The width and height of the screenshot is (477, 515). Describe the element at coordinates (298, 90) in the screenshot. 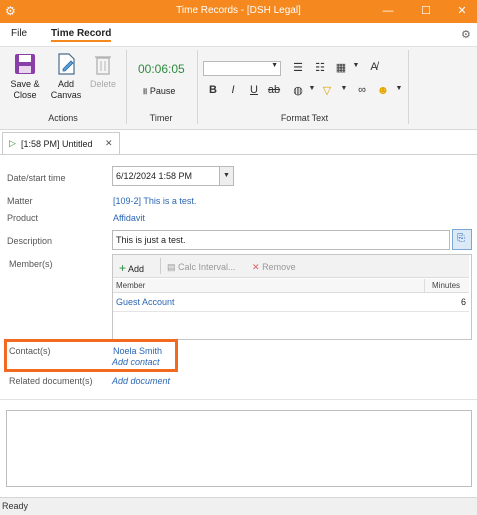

I see `palette-icon: ◍` at that location.